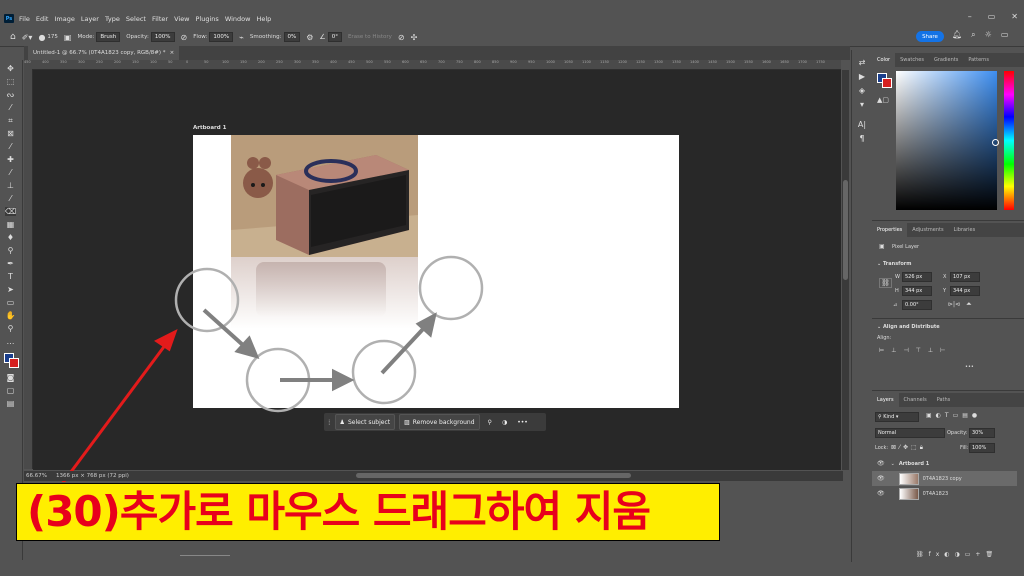  I want to click on transform-label: Transform, so click(897, 264).